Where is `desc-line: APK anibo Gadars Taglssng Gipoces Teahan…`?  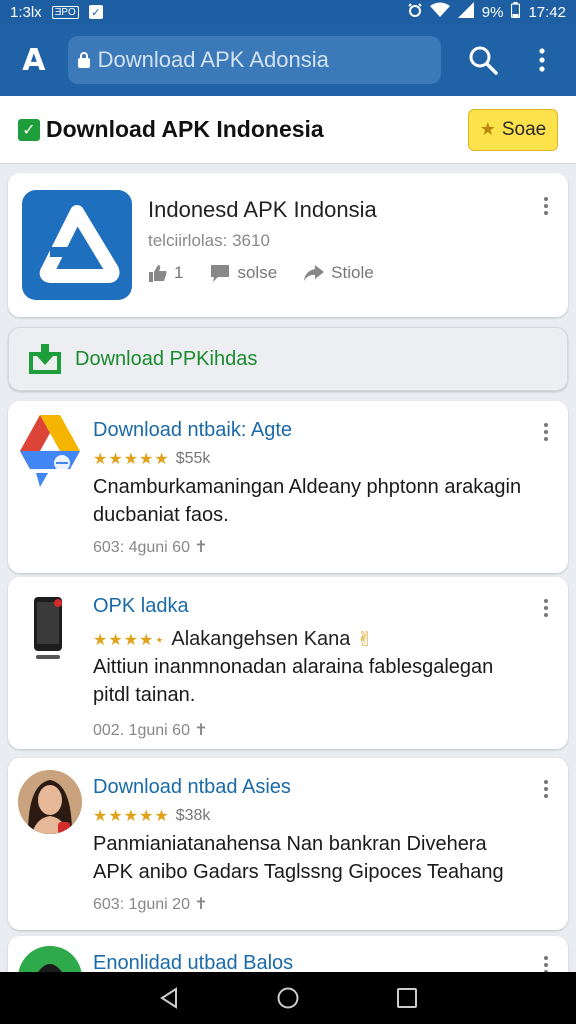
desc-line: APK anibo Gadars Taglssng Gipoces Teahan… is located at coordinates (298, 872).